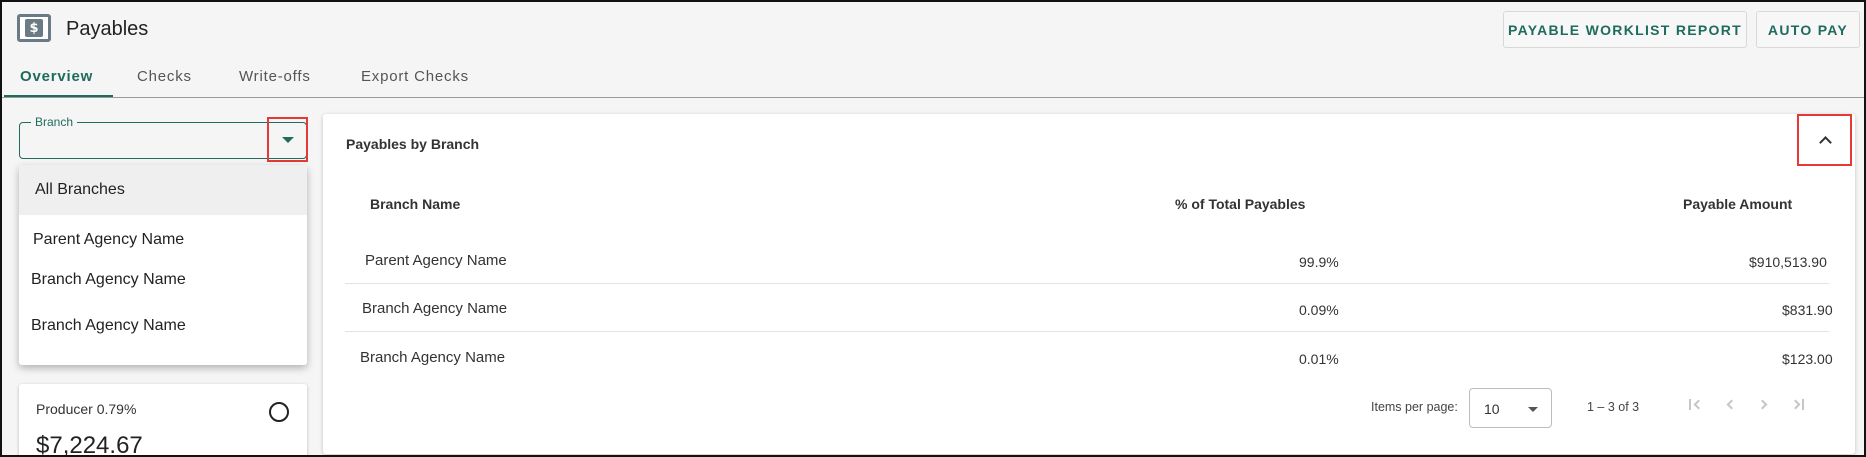 The width and height of the screenshot is (1866, 457). I want to click on percent-cell: 99.9%, so click(1319, 262).